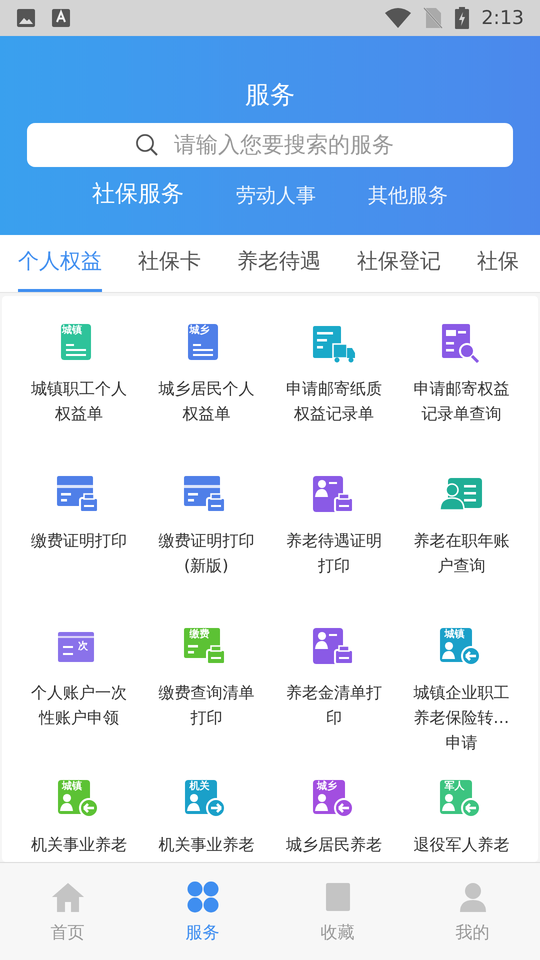  Describe the element at coordinates (270, 145) in the screenshot. I see `search-field: 请输入您要搜索的服务` at that location.